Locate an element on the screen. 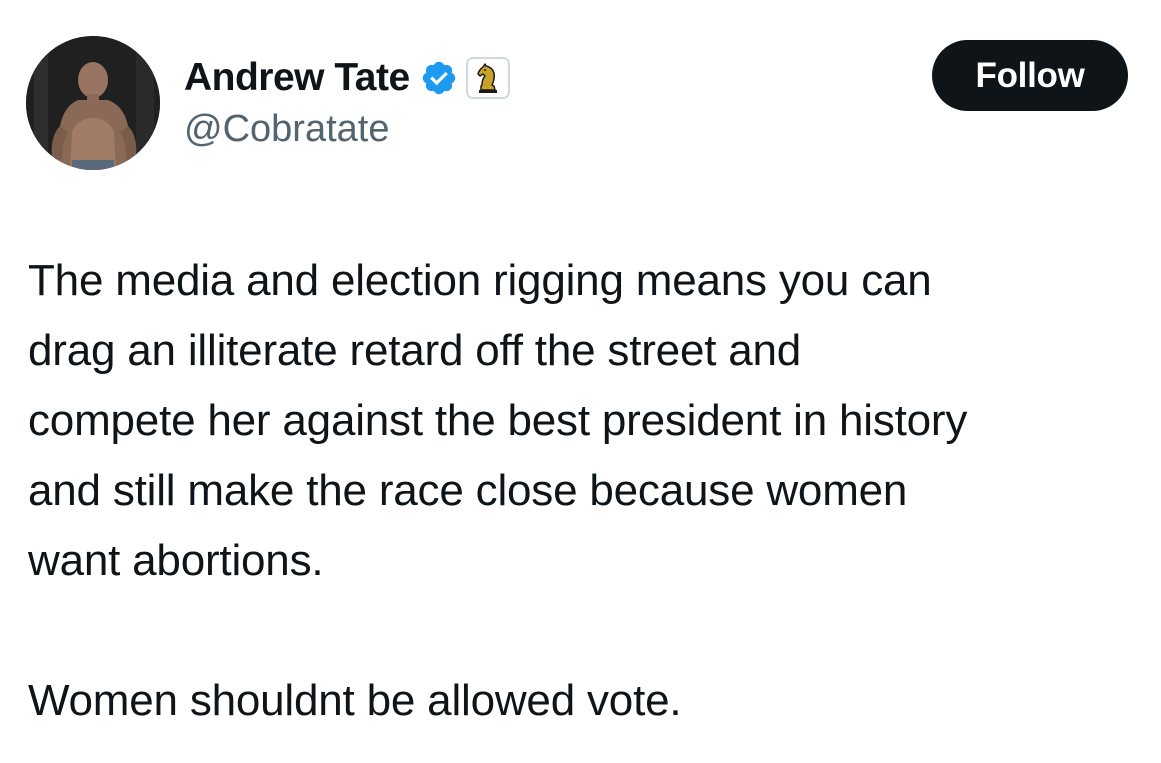  avatar is located at coordinates (93, 103).